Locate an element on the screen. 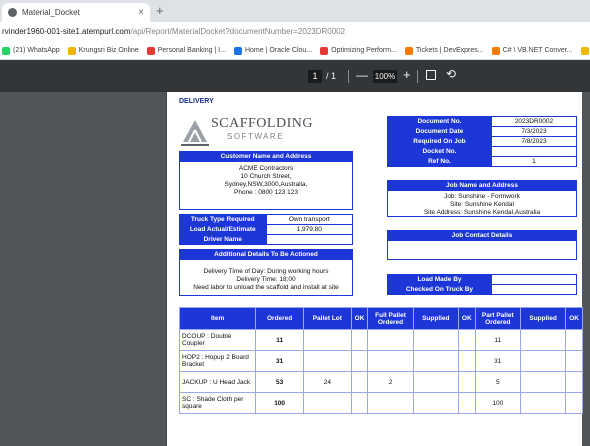 The image size is (590, 446). customer-header: Customer Name and Address is located at coordinates (266, 157).